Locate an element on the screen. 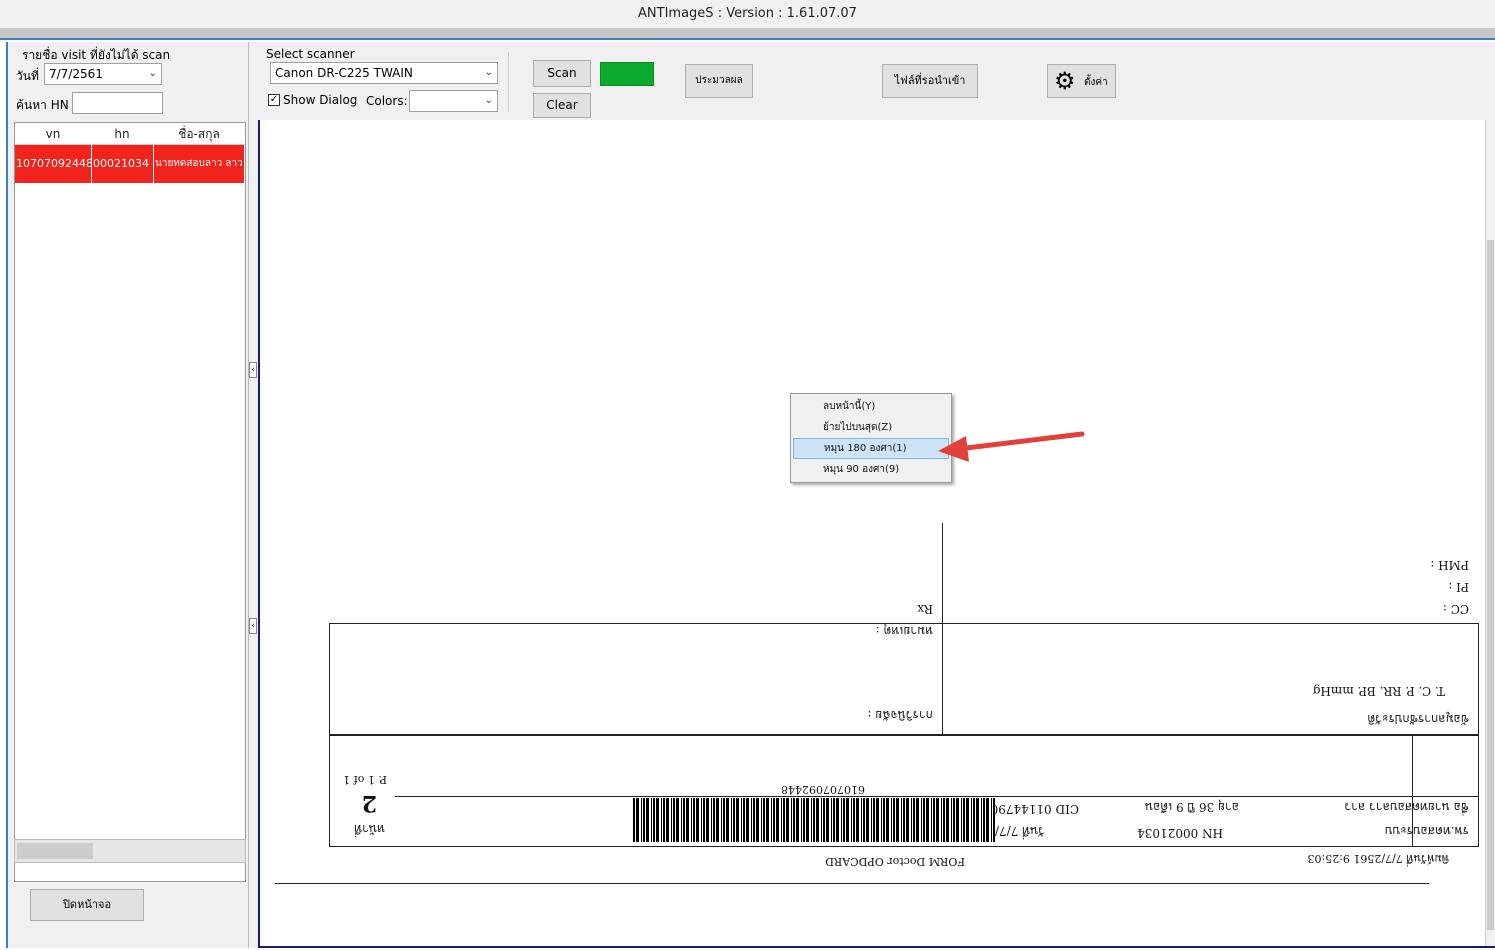  colors-select: ⌄ is located at coordinates (453, 101).